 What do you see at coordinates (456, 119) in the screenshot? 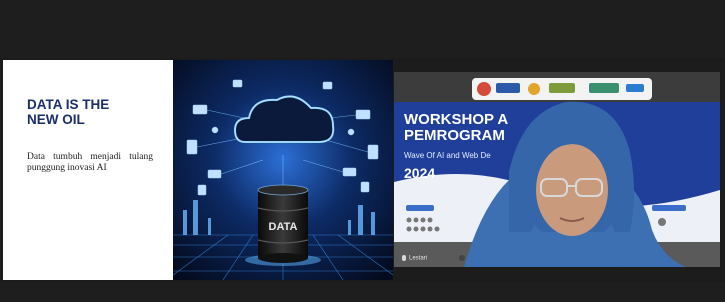
I see `banner-title-line1: WORKSHOP A` at bounding box center [456, 119].